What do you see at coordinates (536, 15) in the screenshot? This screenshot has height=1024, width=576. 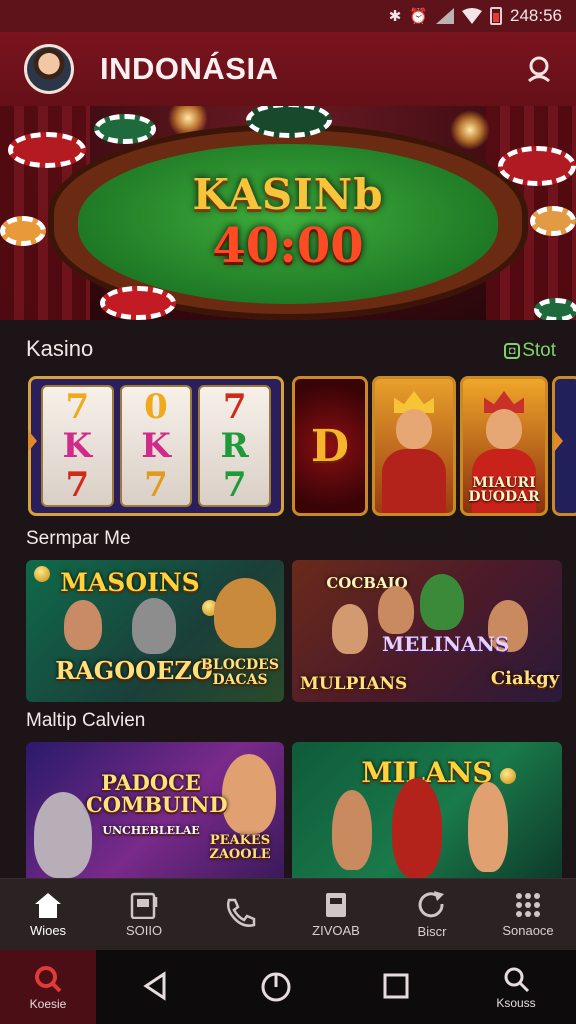 I see `status-time: 248:56` at bounding box center [536, 15].